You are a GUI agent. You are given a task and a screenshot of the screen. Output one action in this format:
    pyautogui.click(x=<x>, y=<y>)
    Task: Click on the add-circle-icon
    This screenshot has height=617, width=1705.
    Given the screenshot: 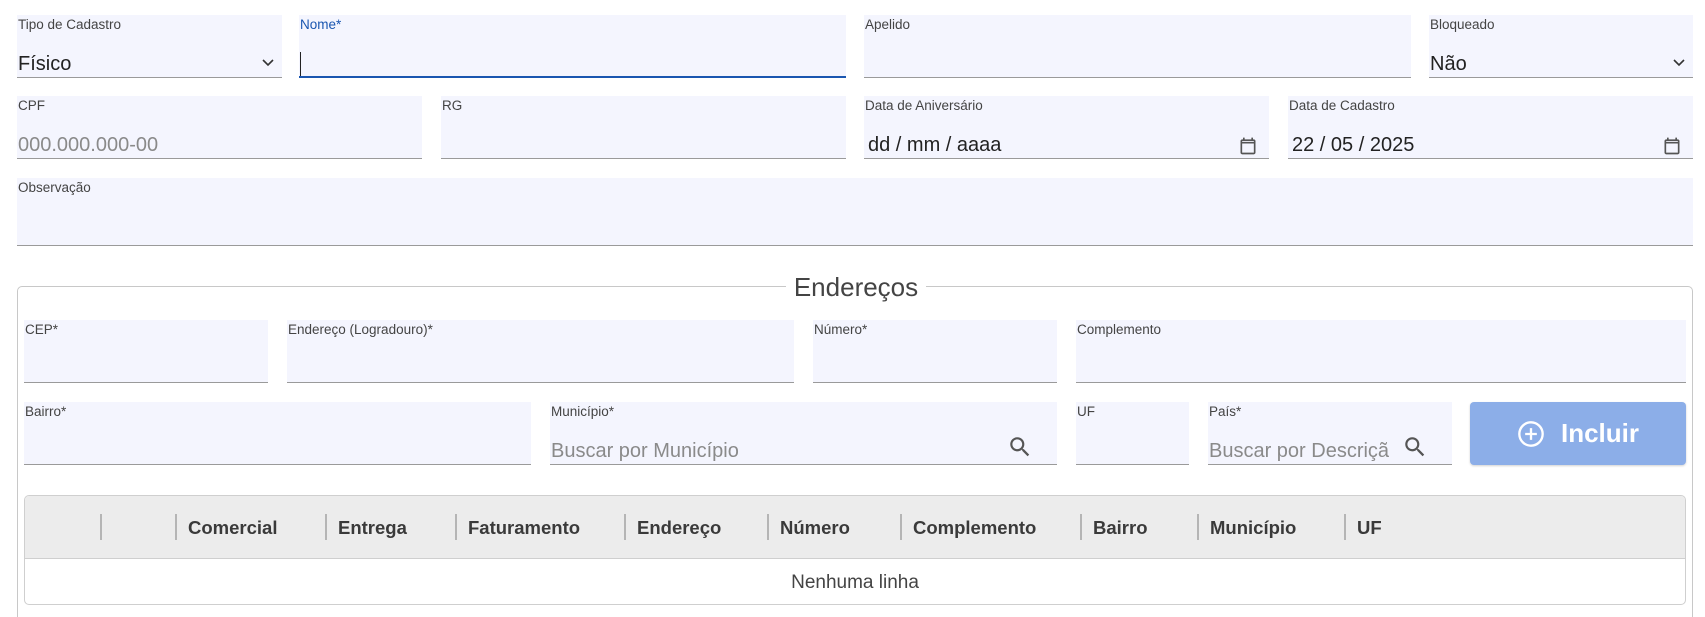 What is the action you would take?
    pyautogui.click(x=1531, y=433)
    